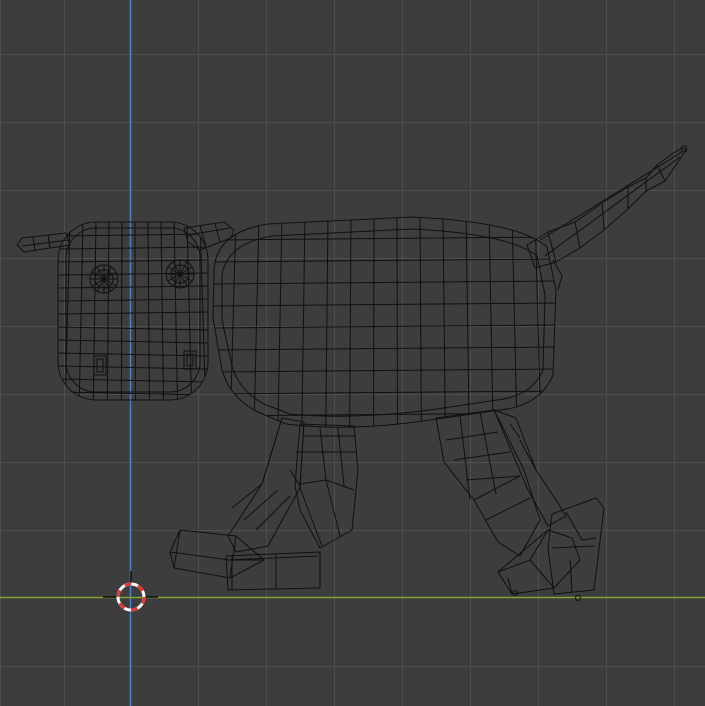  What do you see at coordinates (501, 483) in the screenshot?
I see `back-legs` at bounding box center [501, 483].